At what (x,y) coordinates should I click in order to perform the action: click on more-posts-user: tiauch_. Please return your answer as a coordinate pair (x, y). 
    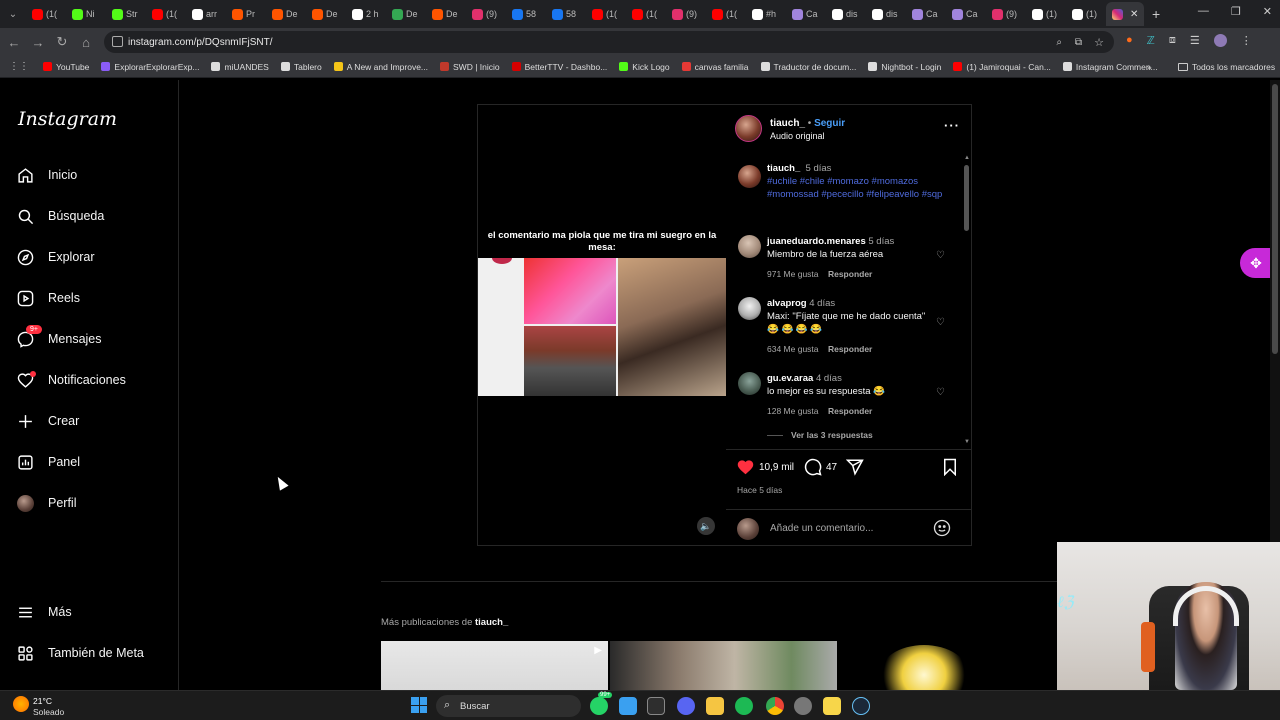
    Looking at the image, I should click on (491, 622).